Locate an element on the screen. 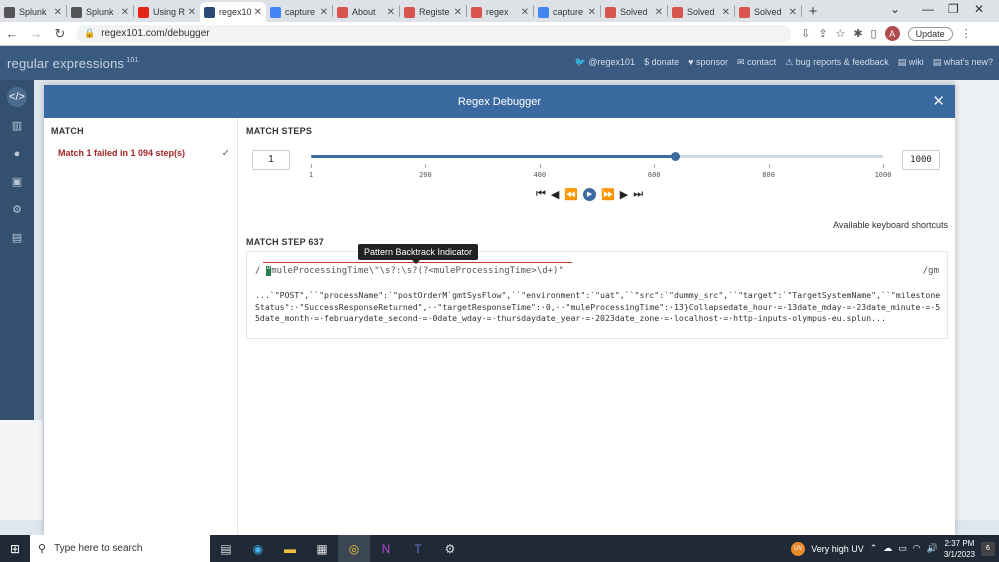 Image resolution: width=999 pixels, height=562 pixels. tab-label: About is located at coordinates (364, 12).